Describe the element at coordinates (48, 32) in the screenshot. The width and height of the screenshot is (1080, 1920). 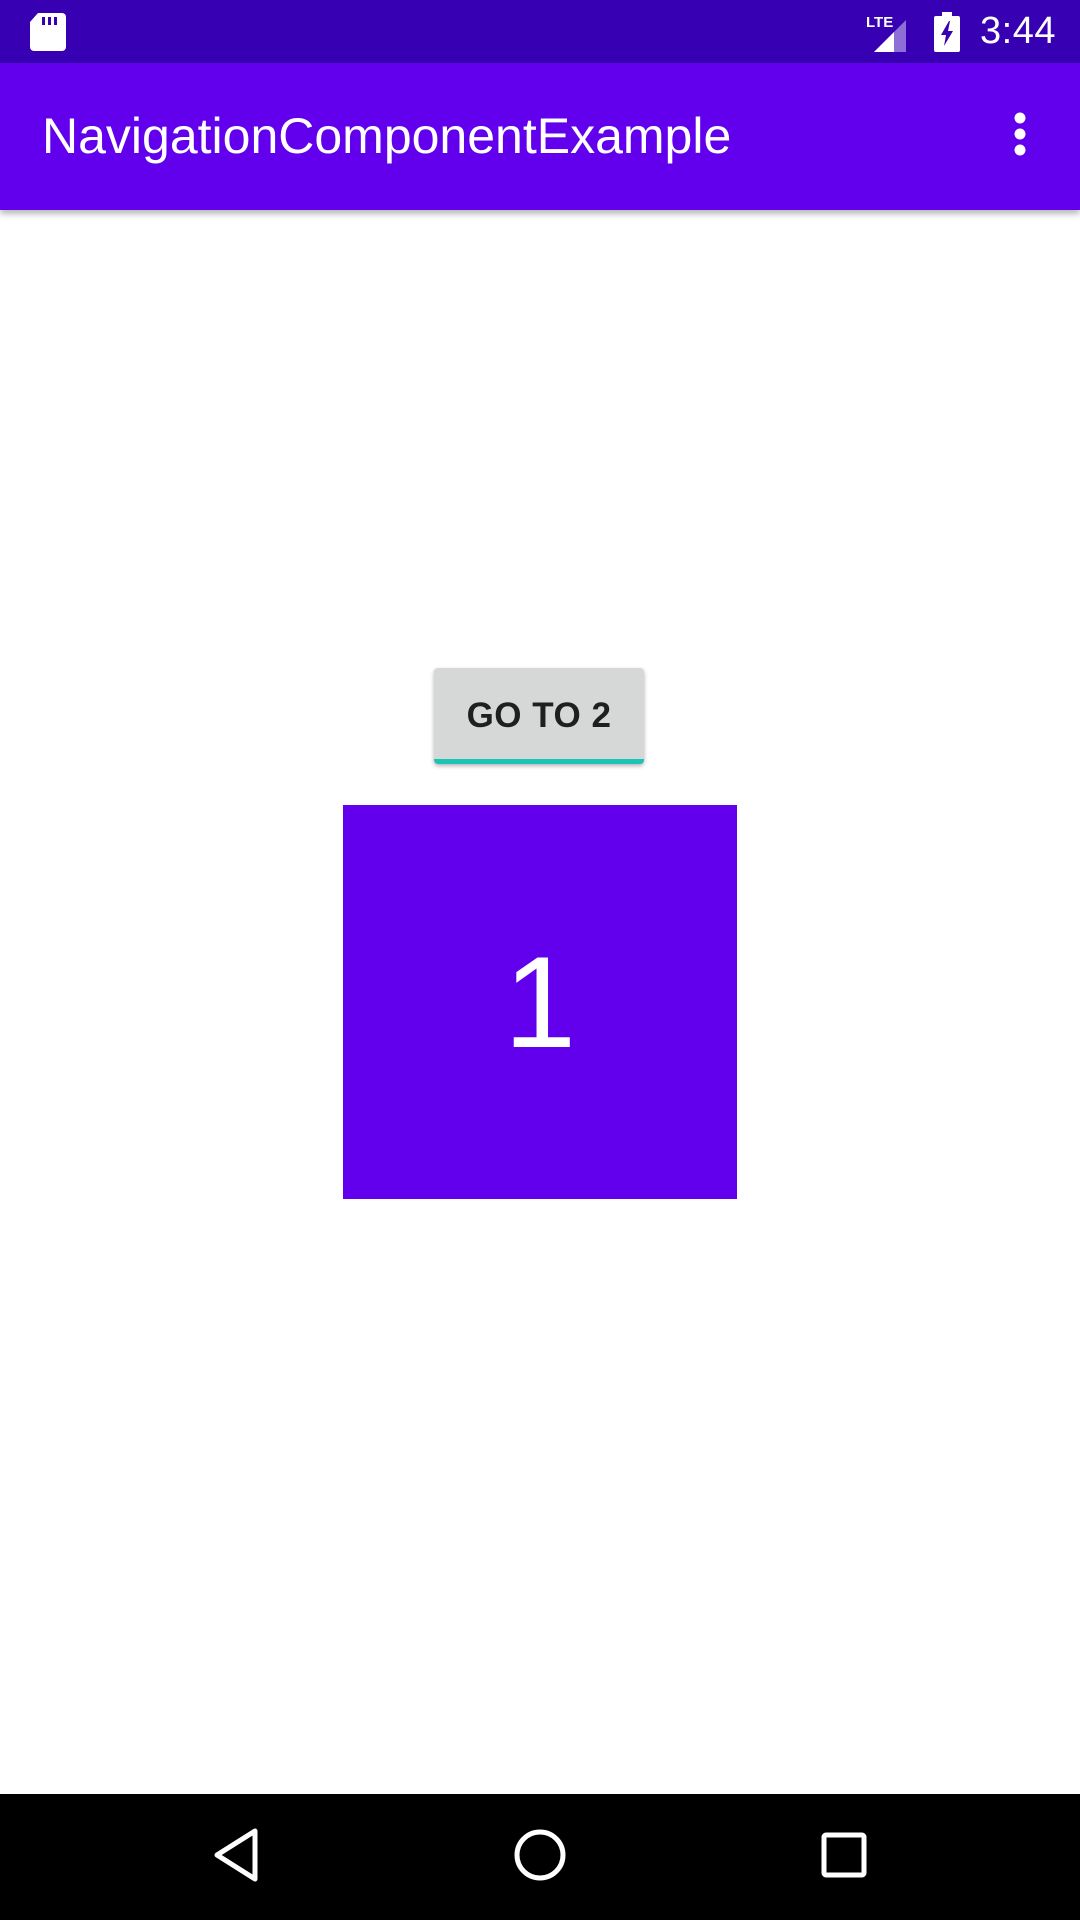
I see `sd-card-icon` at that location.